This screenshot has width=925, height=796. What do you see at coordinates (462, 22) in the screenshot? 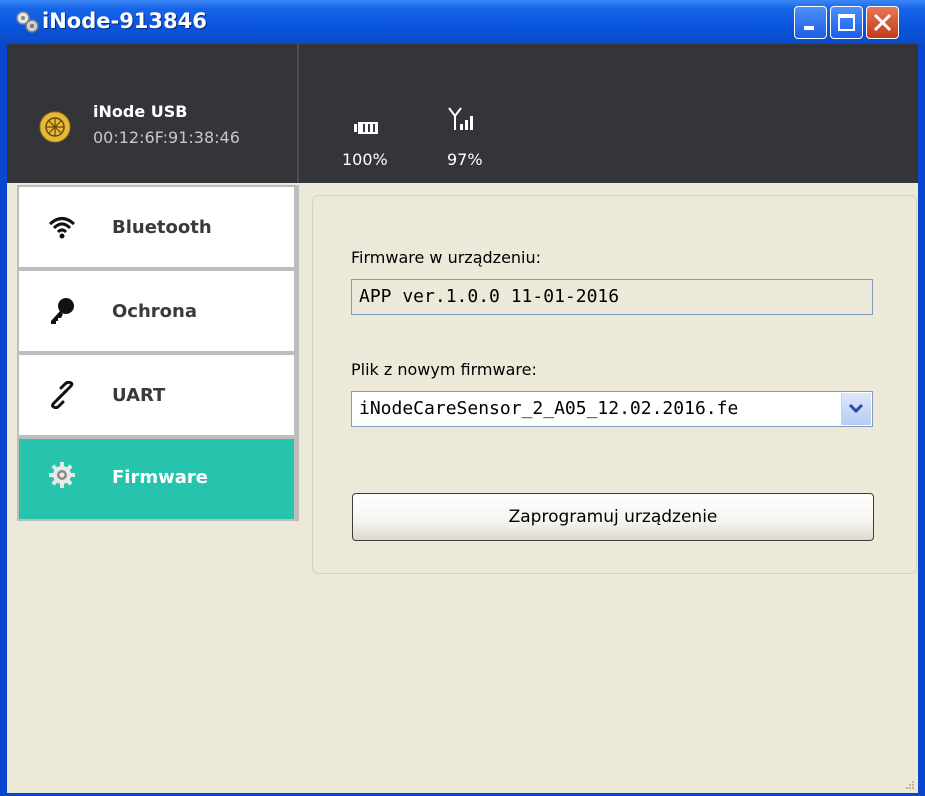
I see `title-bar: iNode-913846` at bounding box center [462, 22].